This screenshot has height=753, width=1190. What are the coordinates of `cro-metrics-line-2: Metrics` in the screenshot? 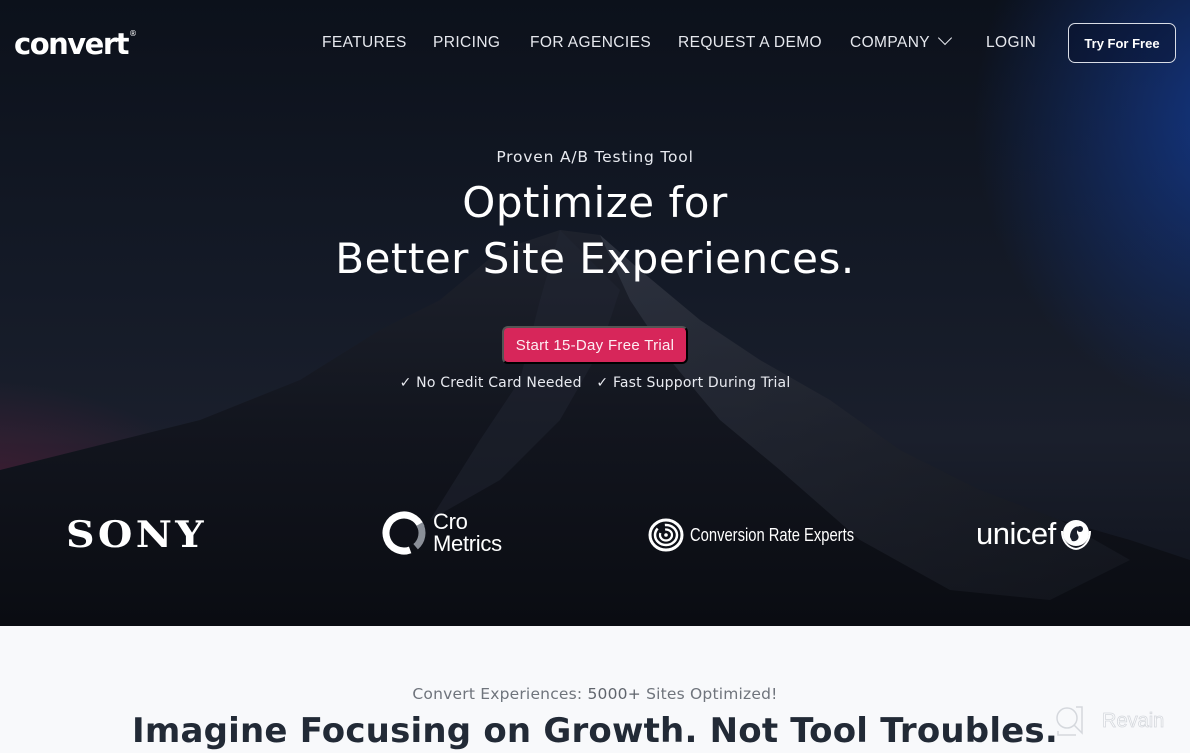 It's located at (467, 543).